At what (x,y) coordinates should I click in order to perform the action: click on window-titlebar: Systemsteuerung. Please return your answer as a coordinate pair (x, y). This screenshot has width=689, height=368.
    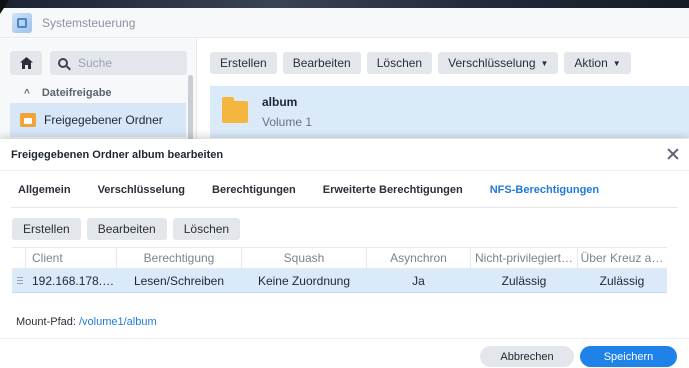
    Looking at the image, I should click on (344, 23).